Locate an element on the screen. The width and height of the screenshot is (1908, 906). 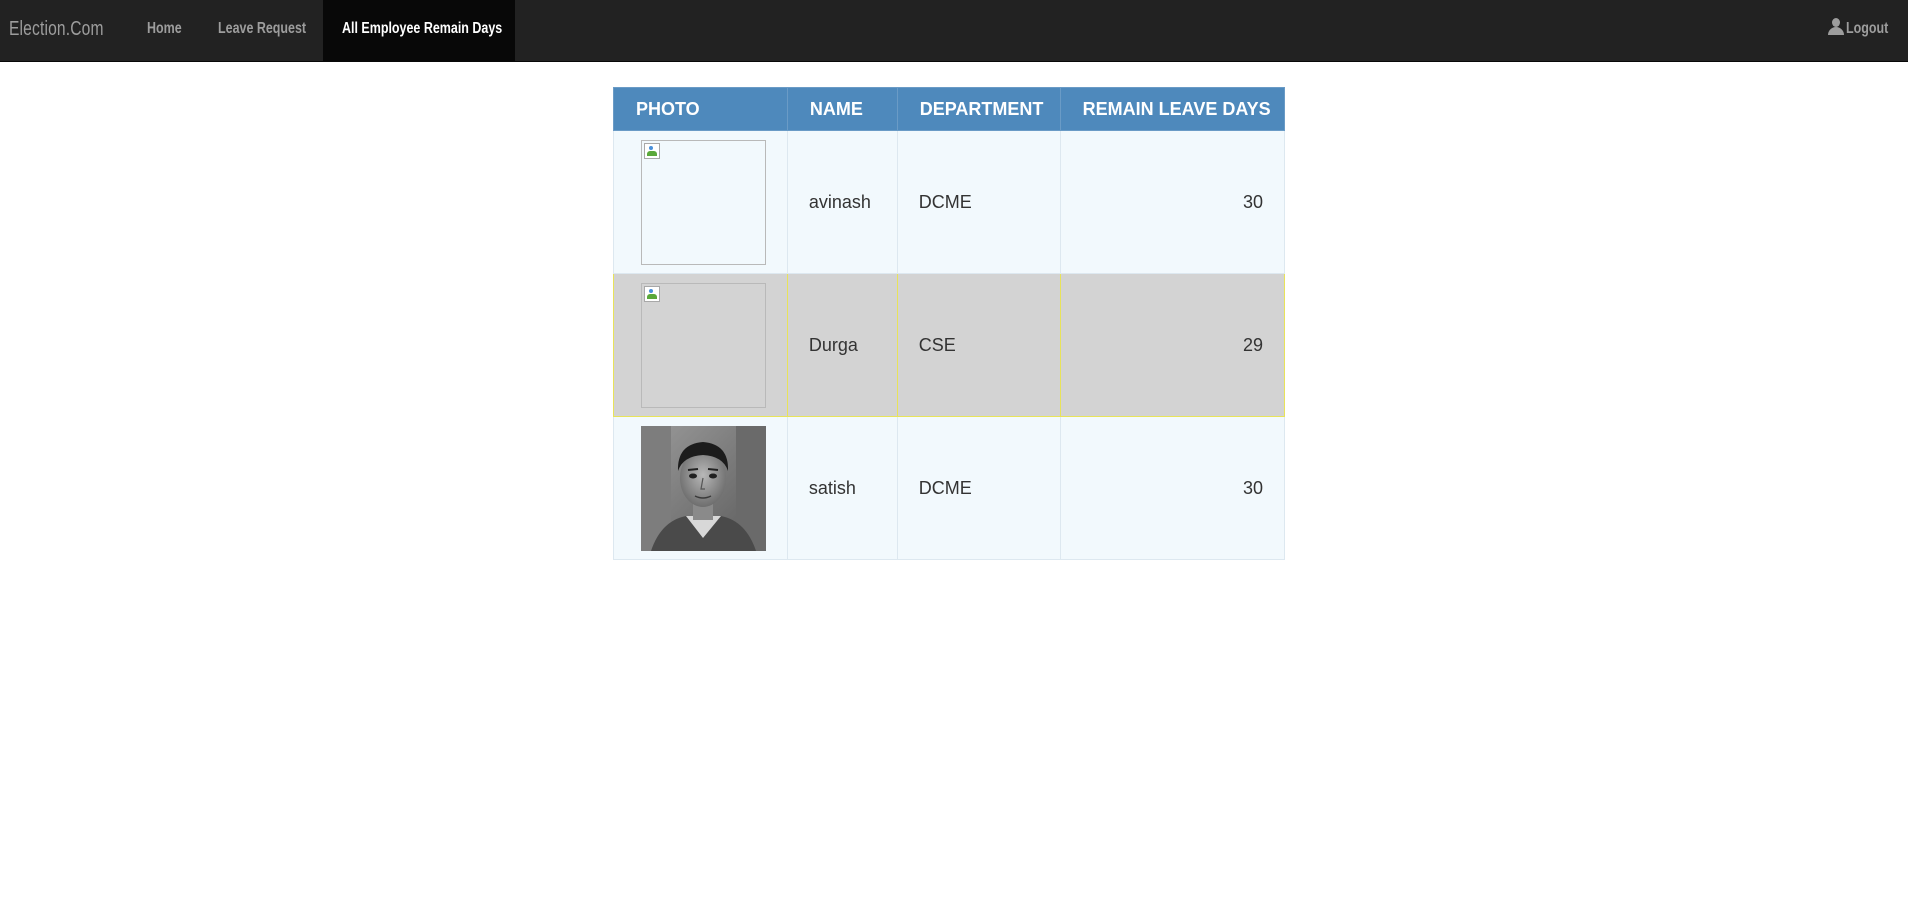
nav-home: Home is located at coordinates (177, 30).